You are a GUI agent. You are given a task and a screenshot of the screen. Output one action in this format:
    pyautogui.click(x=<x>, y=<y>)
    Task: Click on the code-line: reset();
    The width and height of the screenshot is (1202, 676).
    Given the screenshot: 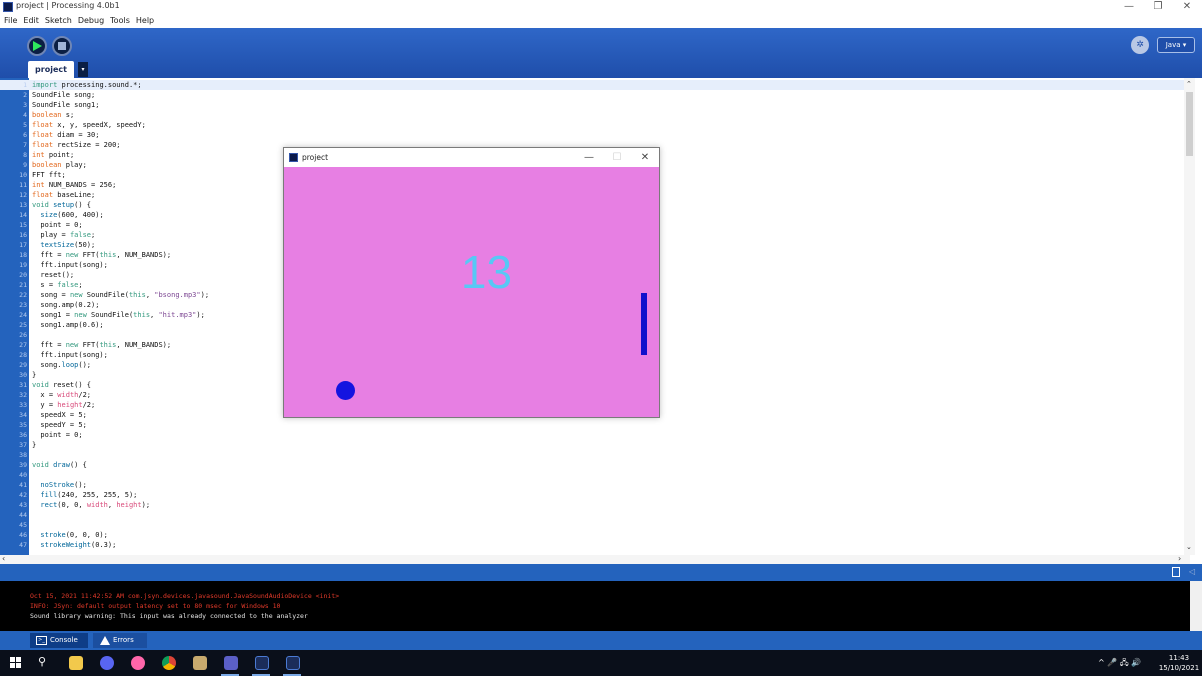 What is the action you would take?
    pyautogui.click(x=53, y=275)
    